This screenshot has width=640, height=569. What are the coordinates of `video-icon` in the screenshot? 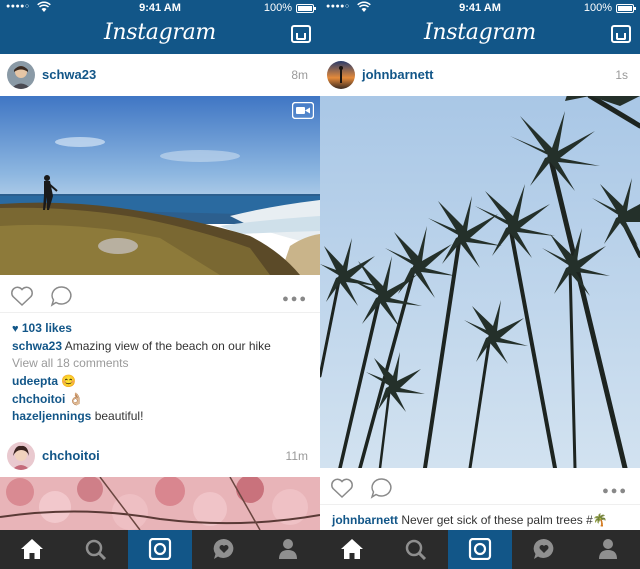 It's located at (303, 110).